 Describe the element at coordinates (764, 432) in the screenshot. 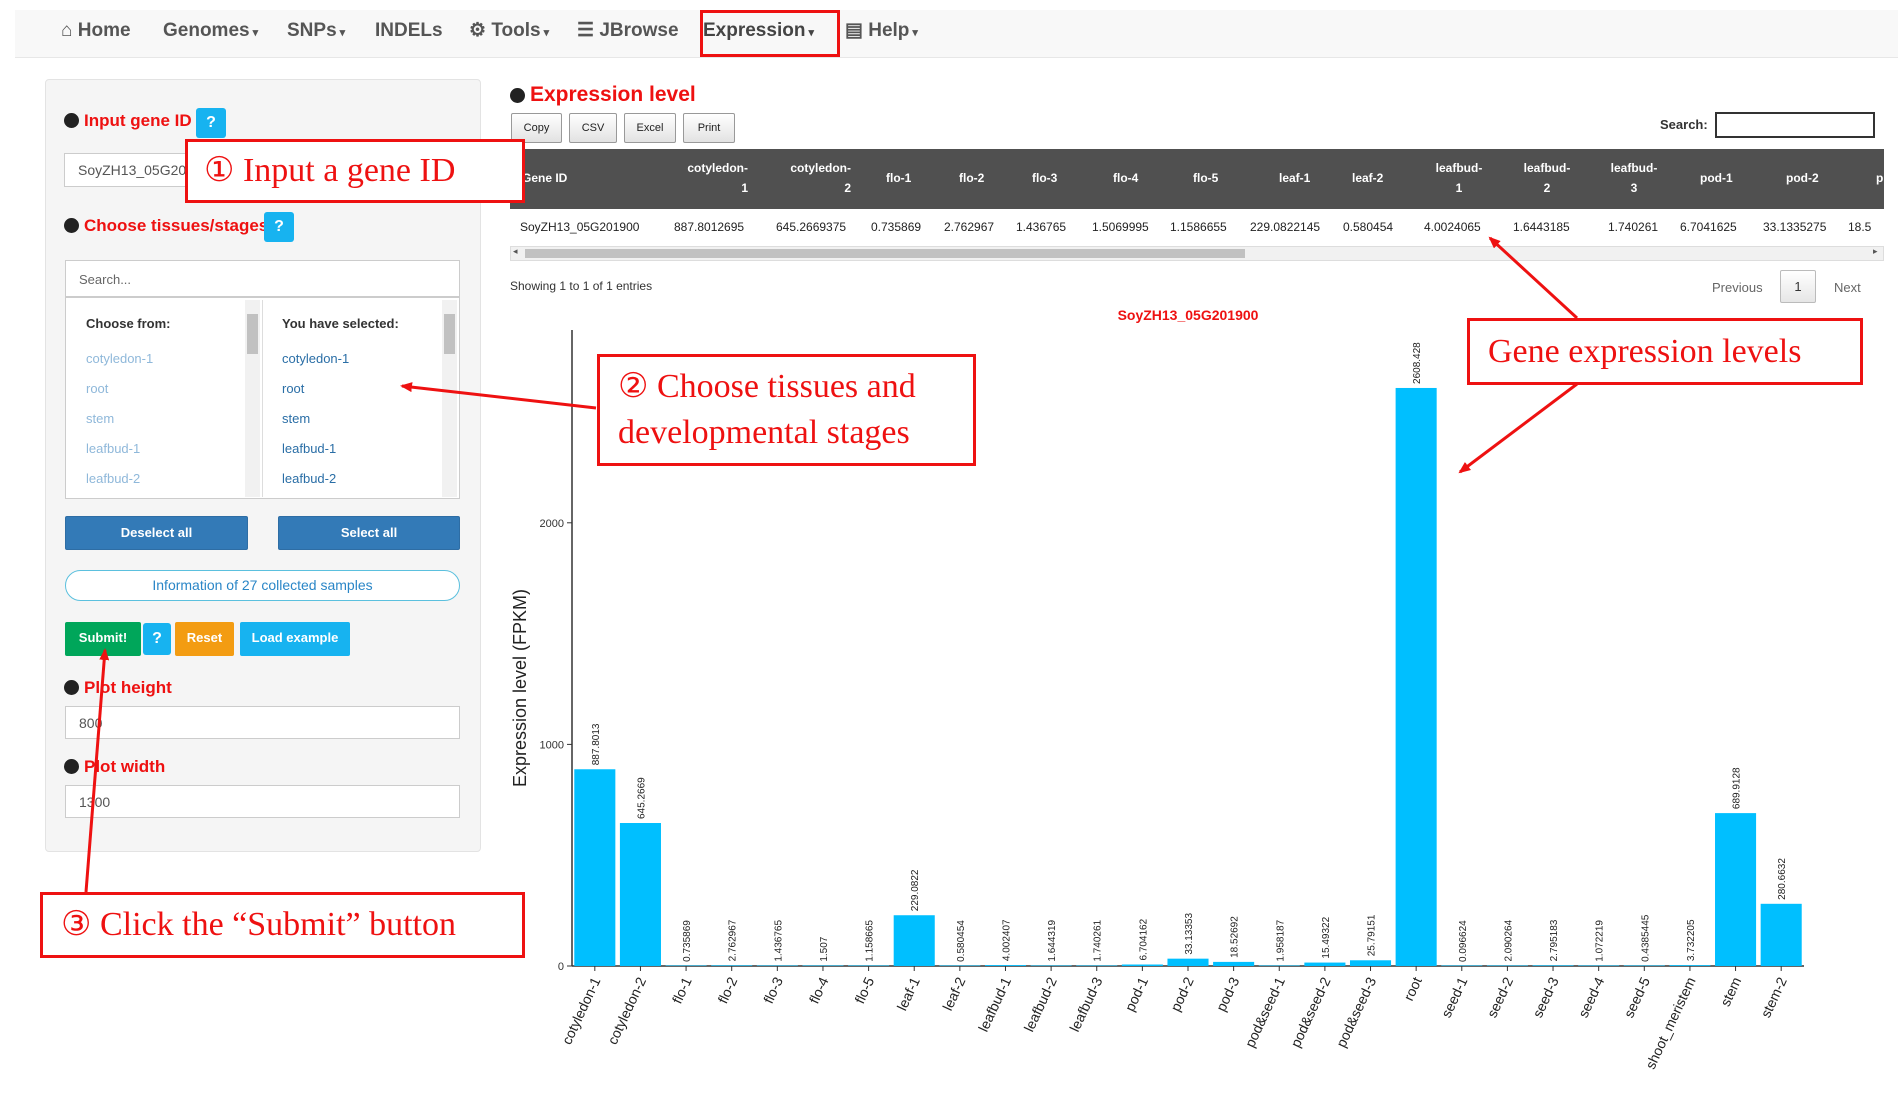

I see `annotation-choose-line2: developmental stages` at that location.